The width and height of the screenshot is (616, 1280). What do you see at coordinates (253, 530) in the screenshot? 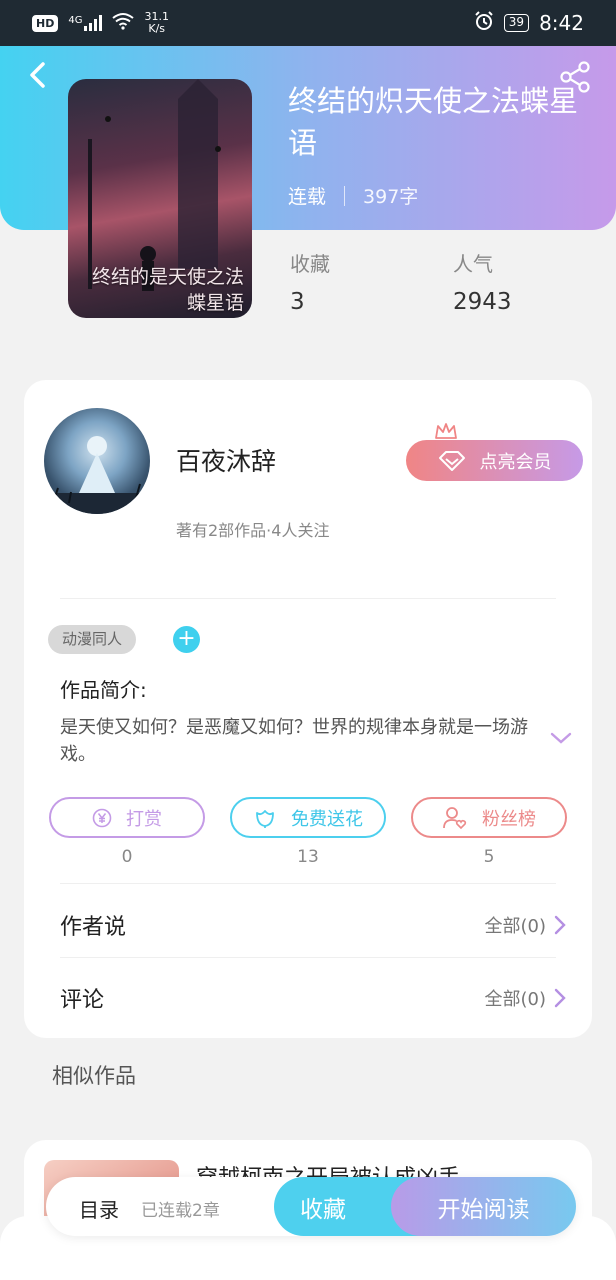
I see `author-summary: 著有2部作品·4人关注` at bounding box center [253, 530].